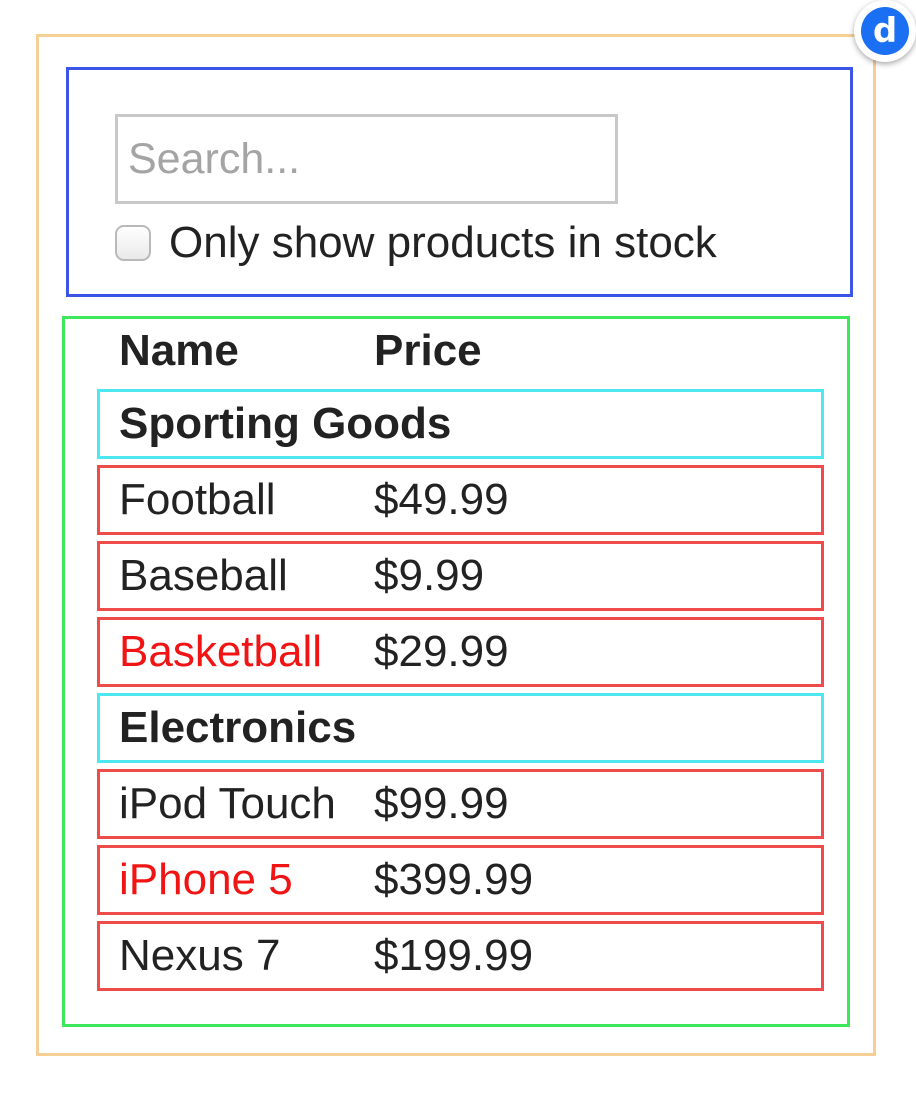  I want to click on header-name: Name, so click(179, 350).